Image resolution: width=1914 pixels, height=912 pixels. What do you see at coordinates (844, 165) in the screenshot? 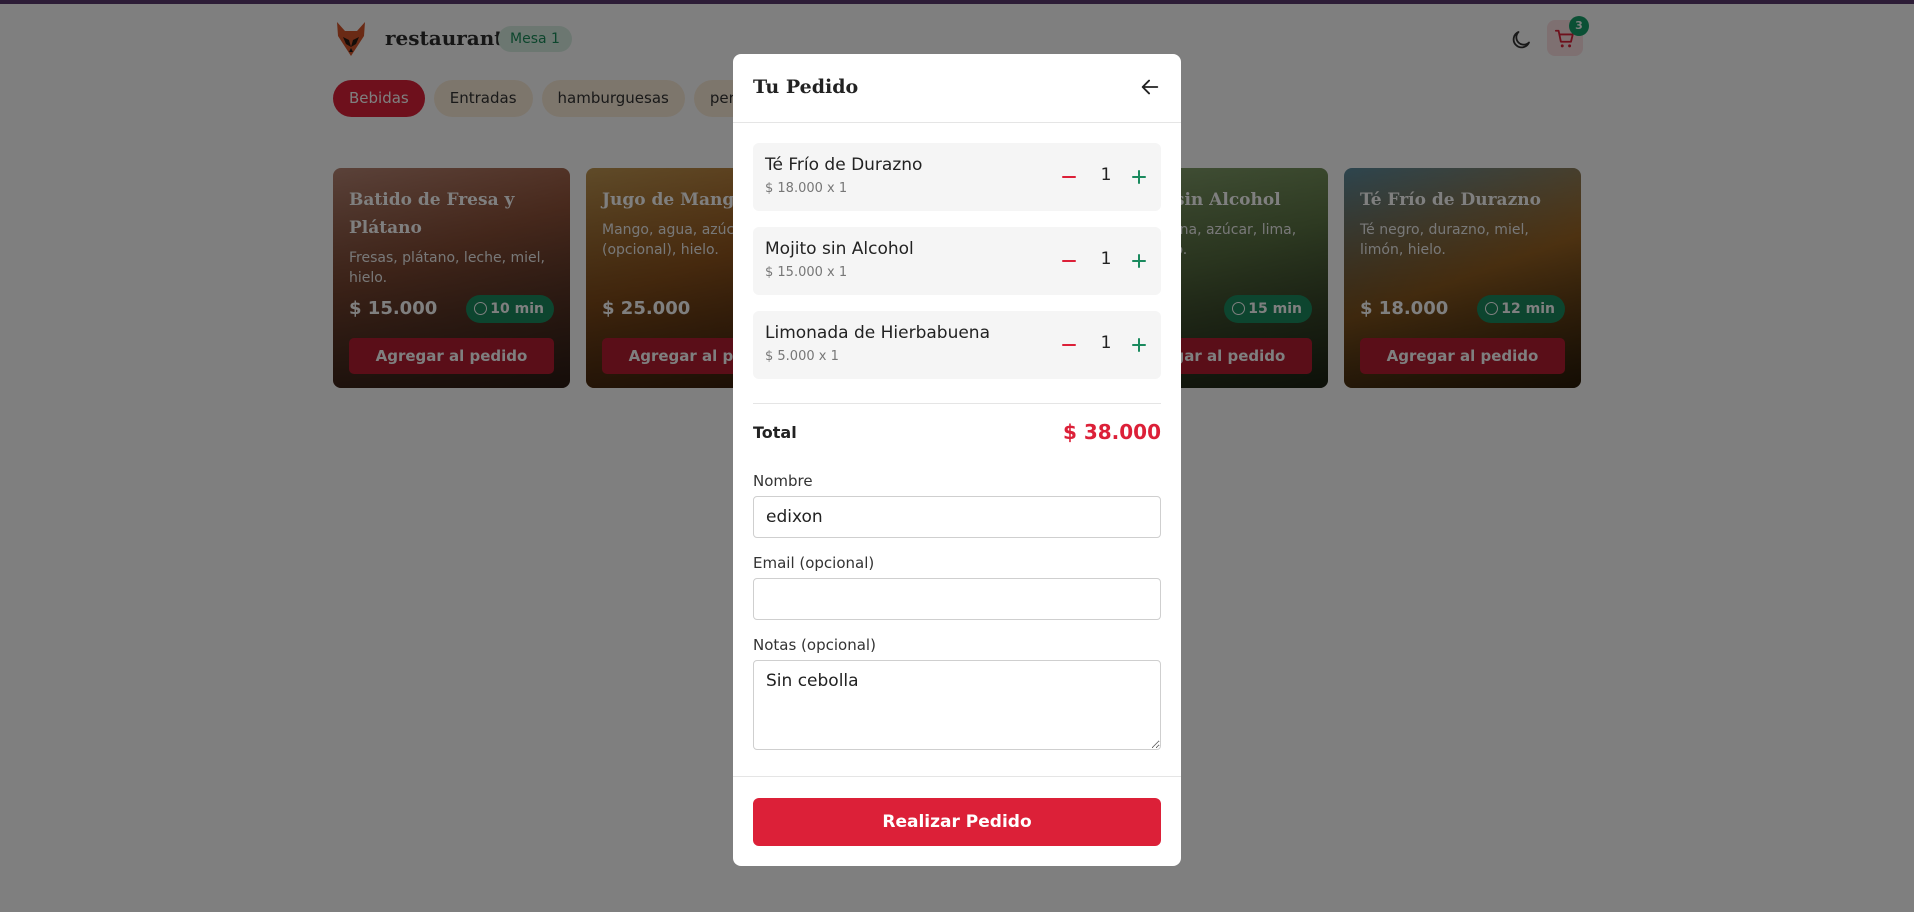
I see `order-item-name: Té Frío de Durazno` at bounding box center [844, 165].